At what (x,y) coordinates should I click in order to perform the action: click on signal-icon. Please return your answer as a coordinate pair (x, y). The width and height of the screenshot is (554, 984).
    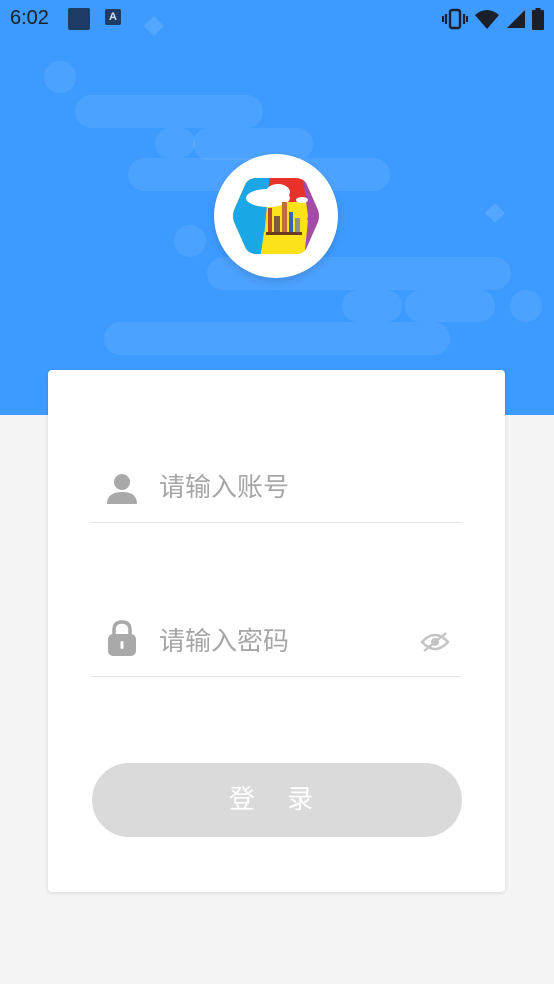
    Looking at the image, I should click on (516, 19).